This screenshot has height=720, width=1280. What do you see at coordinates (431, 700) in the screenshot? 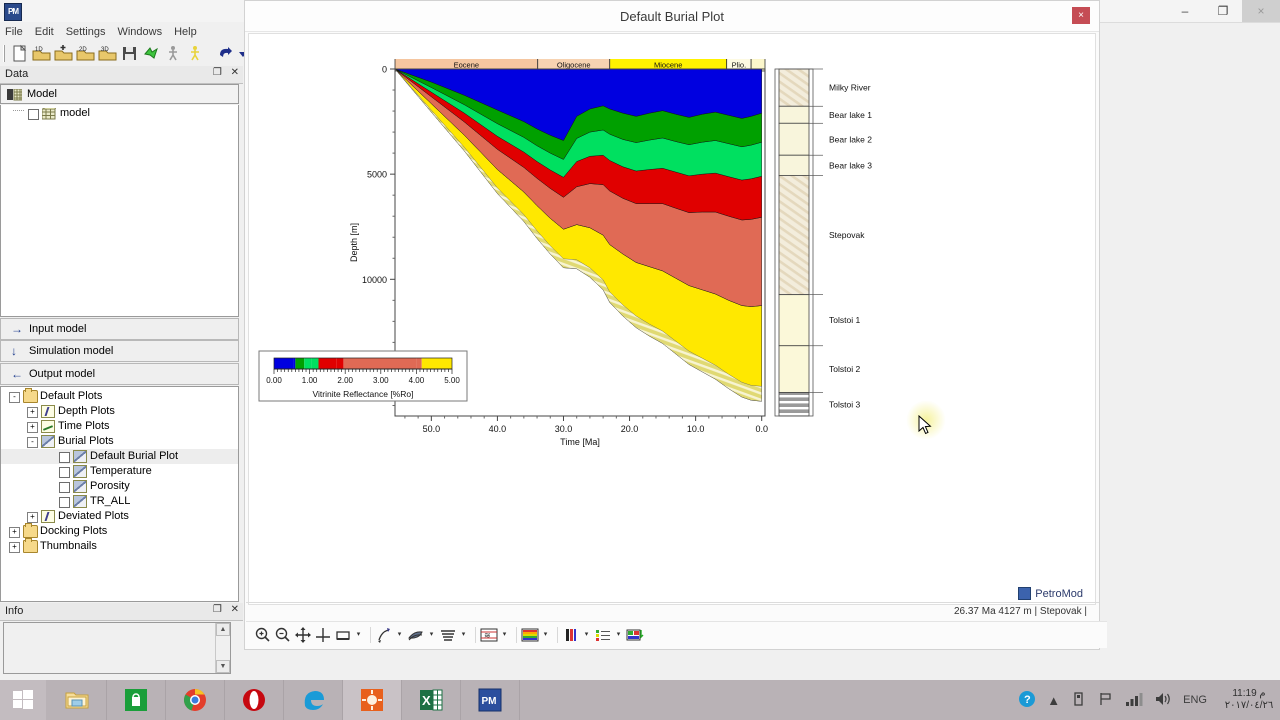
I see `excel-icon: X` at bounding box center [431, 700].